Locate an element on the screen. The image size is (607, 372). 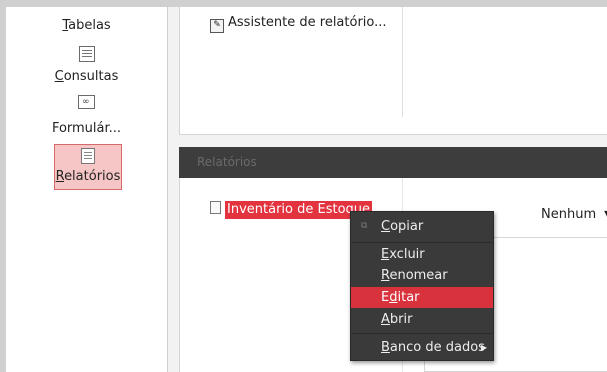
database-text: anco de dados is located at coordinates (437, 347).